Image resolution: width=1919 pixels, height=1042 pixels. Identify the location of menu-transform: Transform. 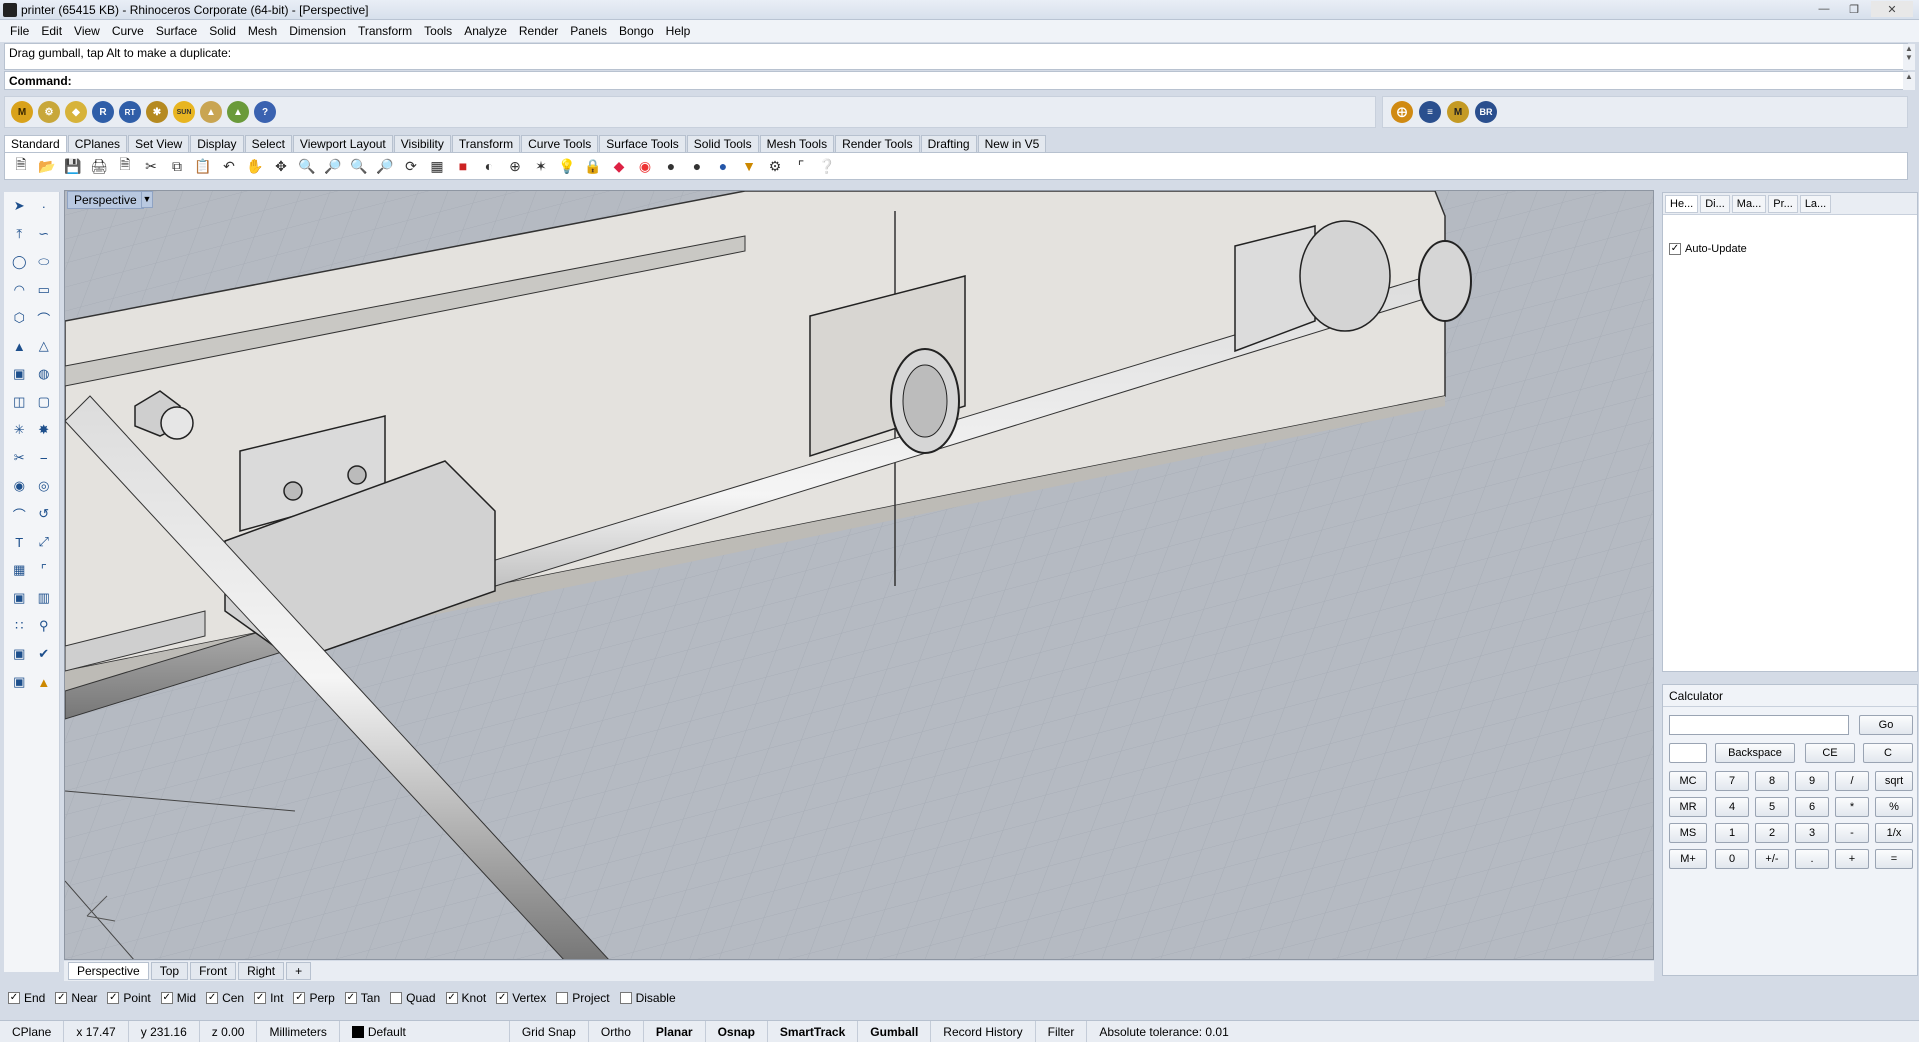
(385, 31).